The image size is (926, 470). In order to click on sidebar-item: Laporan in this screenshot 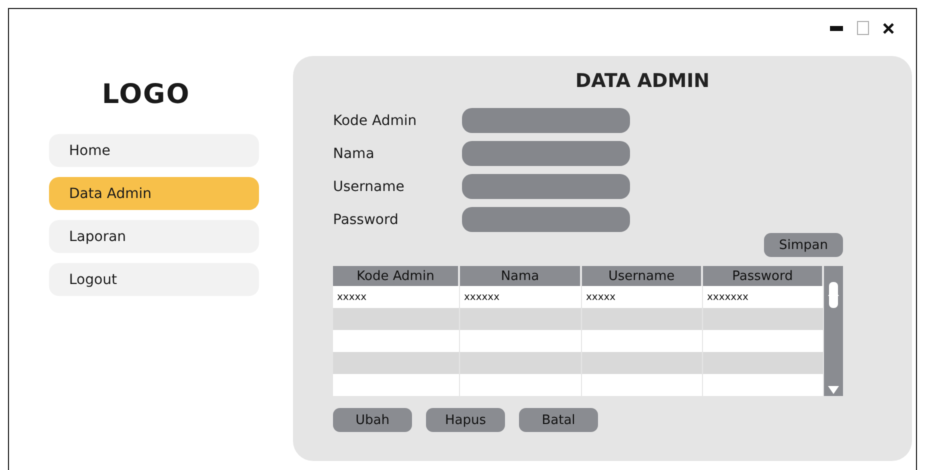, I will do `click(154, 236)`.